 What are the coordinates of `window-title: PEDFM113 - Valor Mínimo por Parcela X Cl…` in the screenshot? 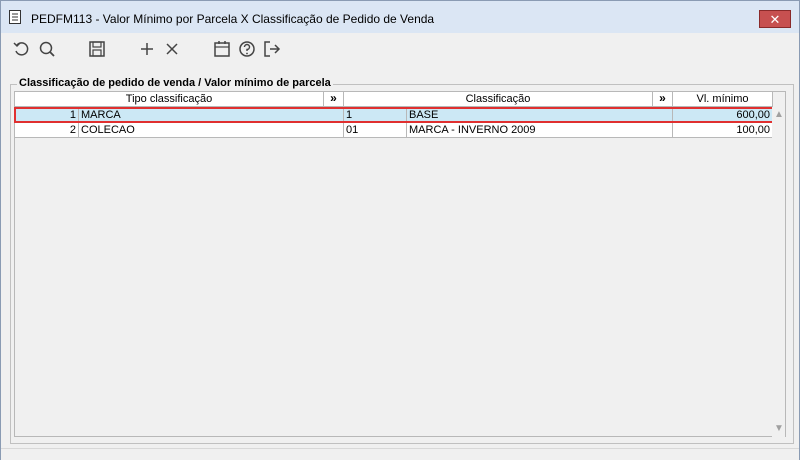 It's located at (233, 19).